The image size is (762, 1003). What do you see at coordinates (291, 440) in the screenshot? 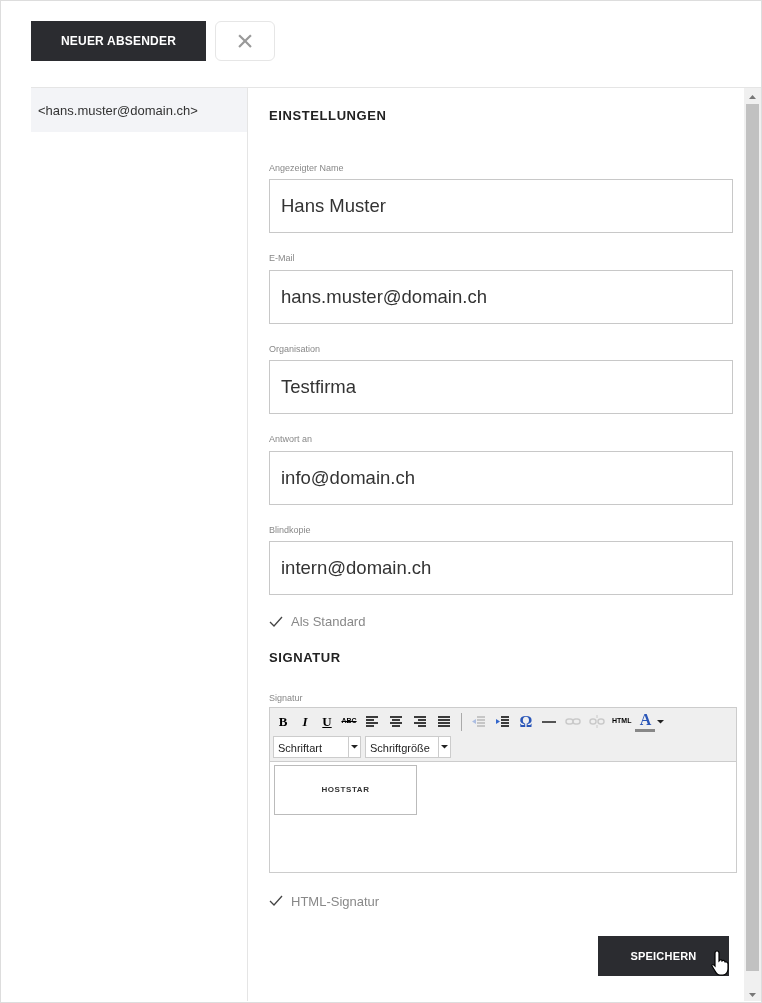
I see `field-label: Antwort an` at bounding box center [291, 440].